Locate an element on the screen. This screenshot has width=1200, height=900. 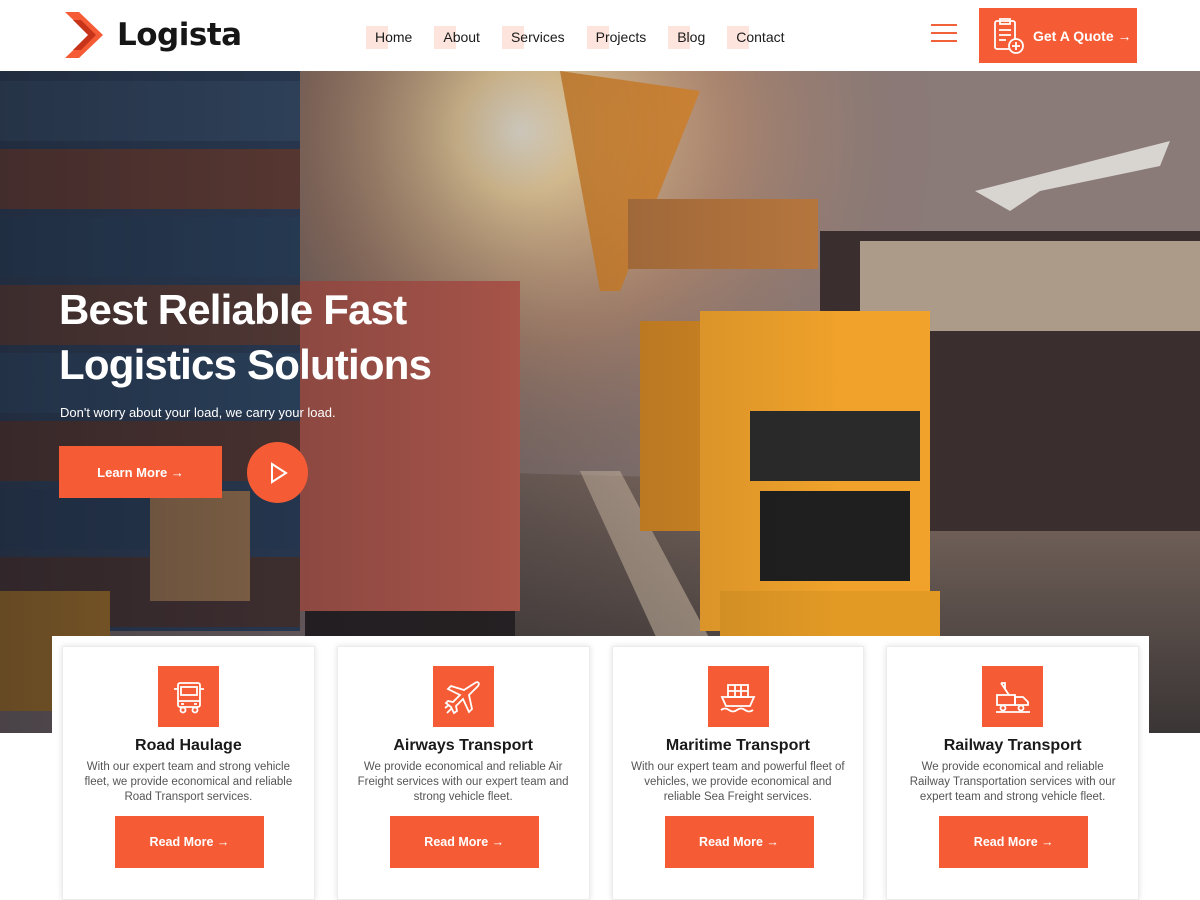
play-video-button is located at coordinates (277, 472).